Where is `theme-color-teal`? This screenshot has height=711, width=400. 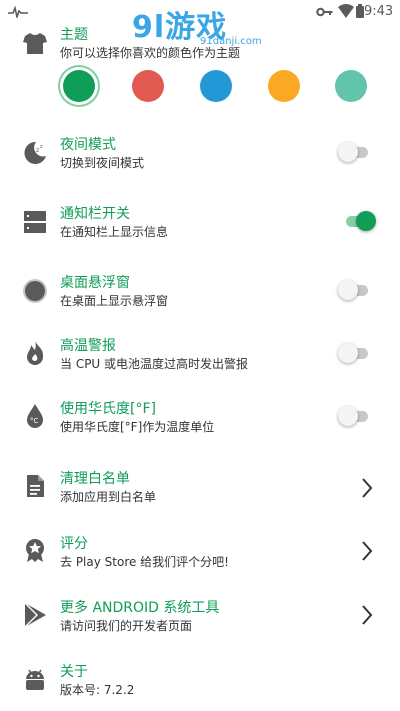 theme-color-teal is located at coordinates (351, 86).